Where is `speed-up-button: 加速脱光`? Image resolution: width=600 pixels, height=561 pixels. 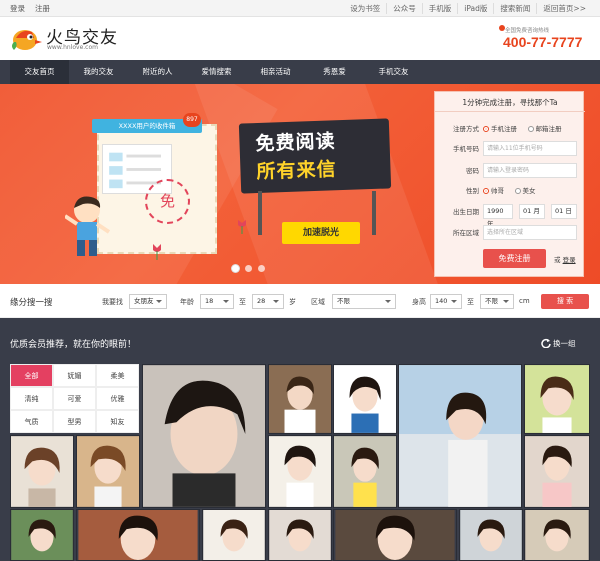 speed-up-button: 加速脱光 is located at coordinates (321, 233).